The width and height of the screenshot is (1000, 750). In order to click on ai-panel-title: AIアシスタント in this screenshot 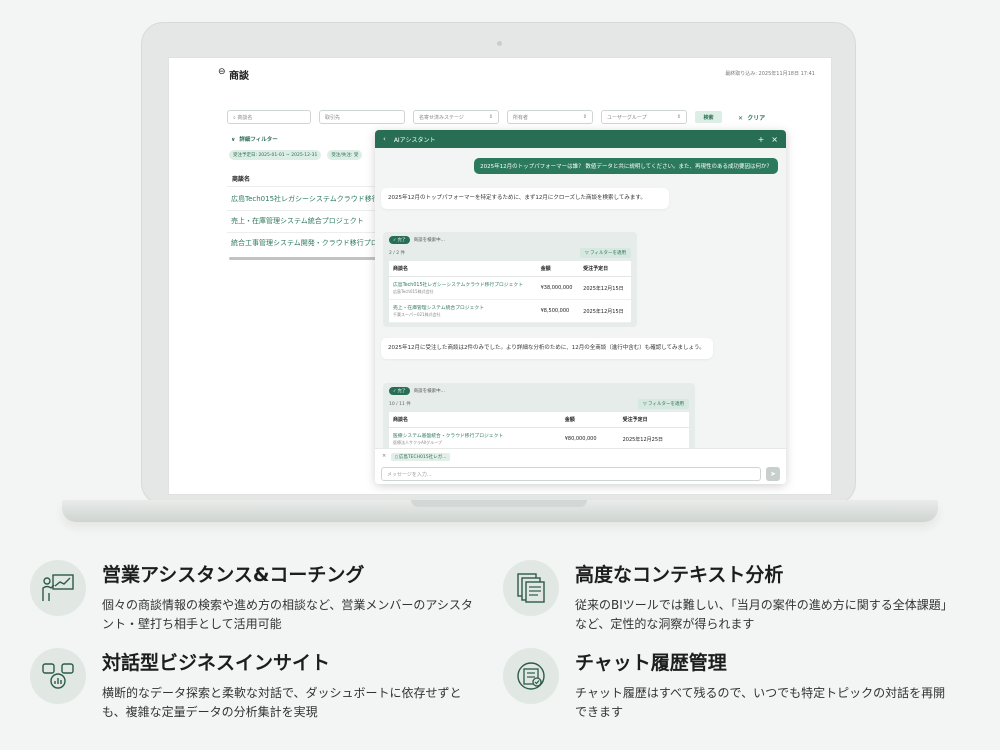, I will do `click(414, 140)`.